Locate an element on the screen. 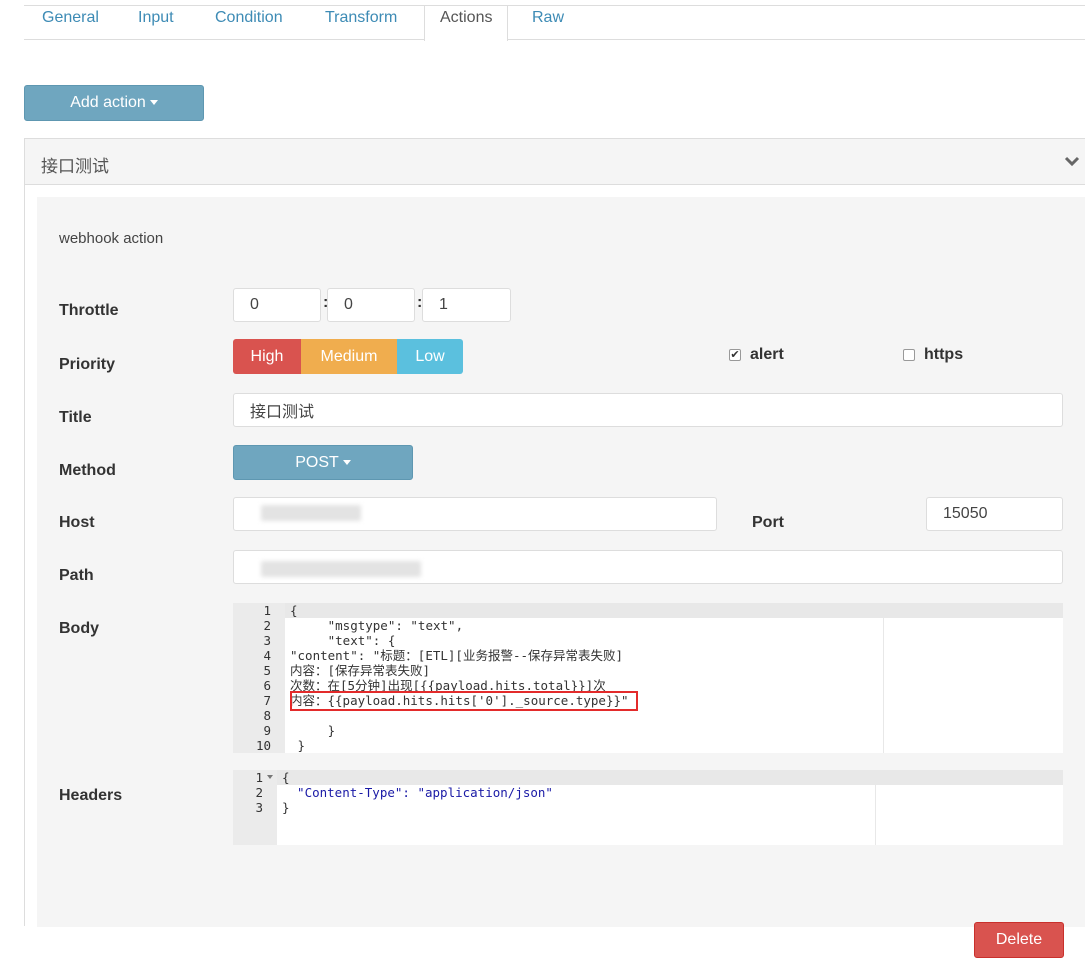 This screenshot has width=1085, height=958. code-line: 内容：[保存异常表失败] is located at coordinates (360, 670).